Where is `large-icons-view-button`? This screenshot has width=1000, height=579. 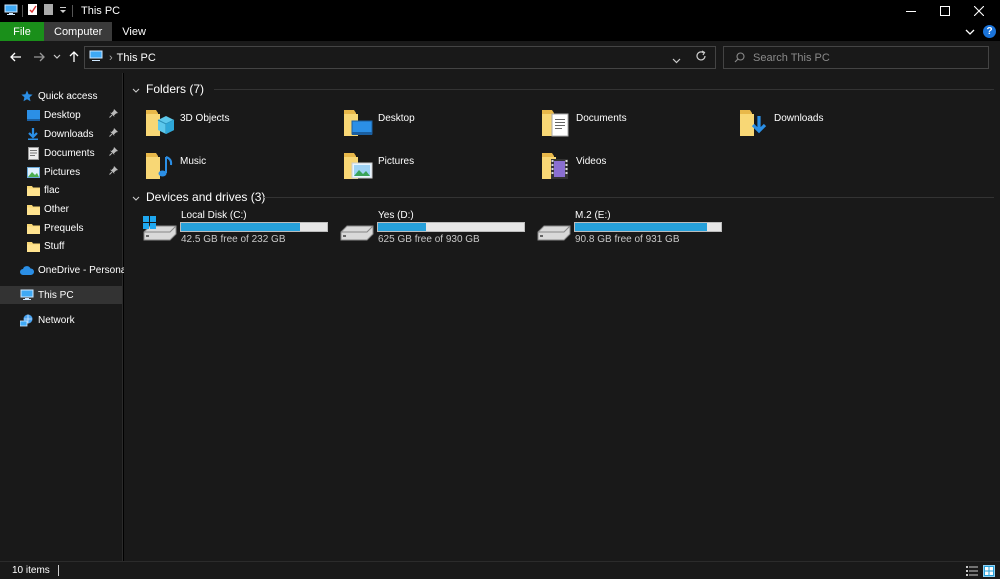 large-icons-view-button is located at coordinates (989, 571).